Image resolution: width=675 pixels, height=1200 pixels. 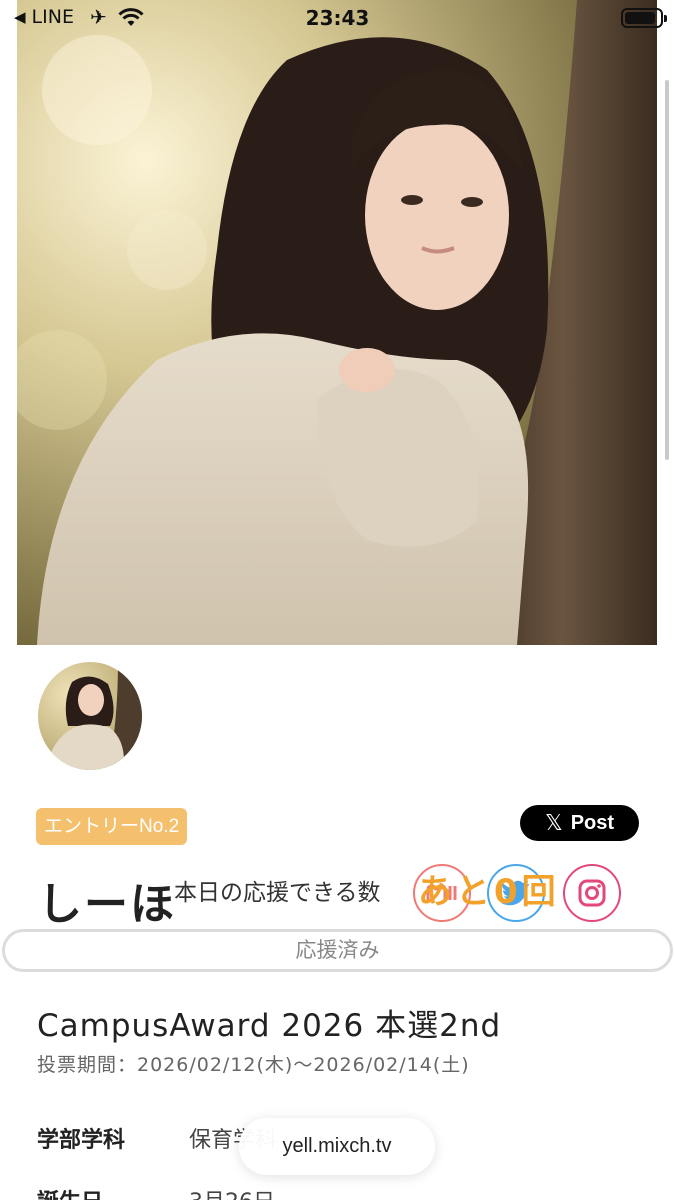 What do you see at coordinates (277, 893) in the screenshot?
I see `support-count-label: 本日の応援できる数` at bounding box center [277, 893].